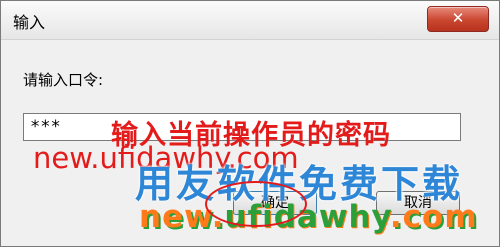  Describe the element at coordinates (29, 22) in the screenshot. I see `window-title: 输入` at that location.